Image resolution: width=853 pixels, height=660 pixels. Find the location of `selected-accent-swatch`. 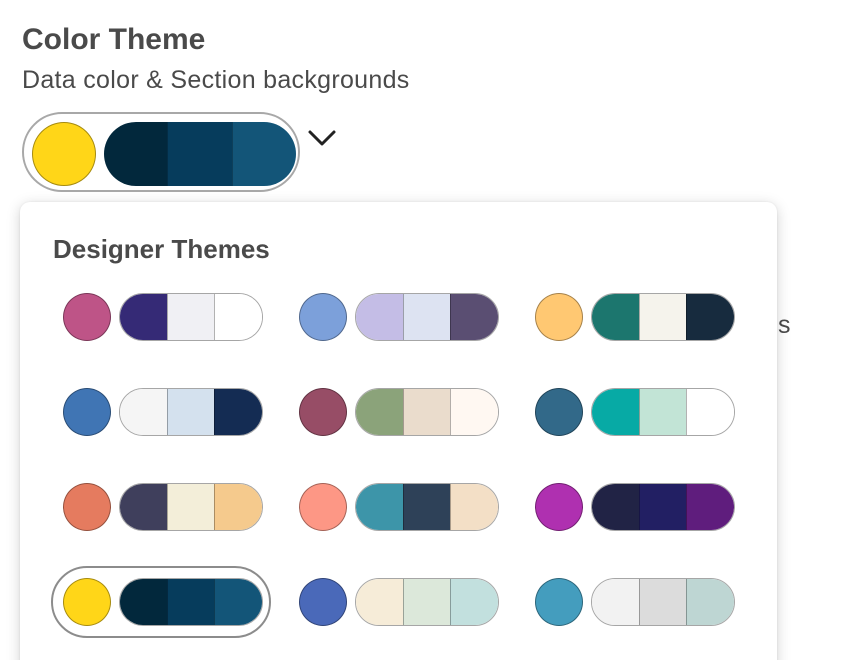

selected-accent-swatch is located at coordinates (64, 154).